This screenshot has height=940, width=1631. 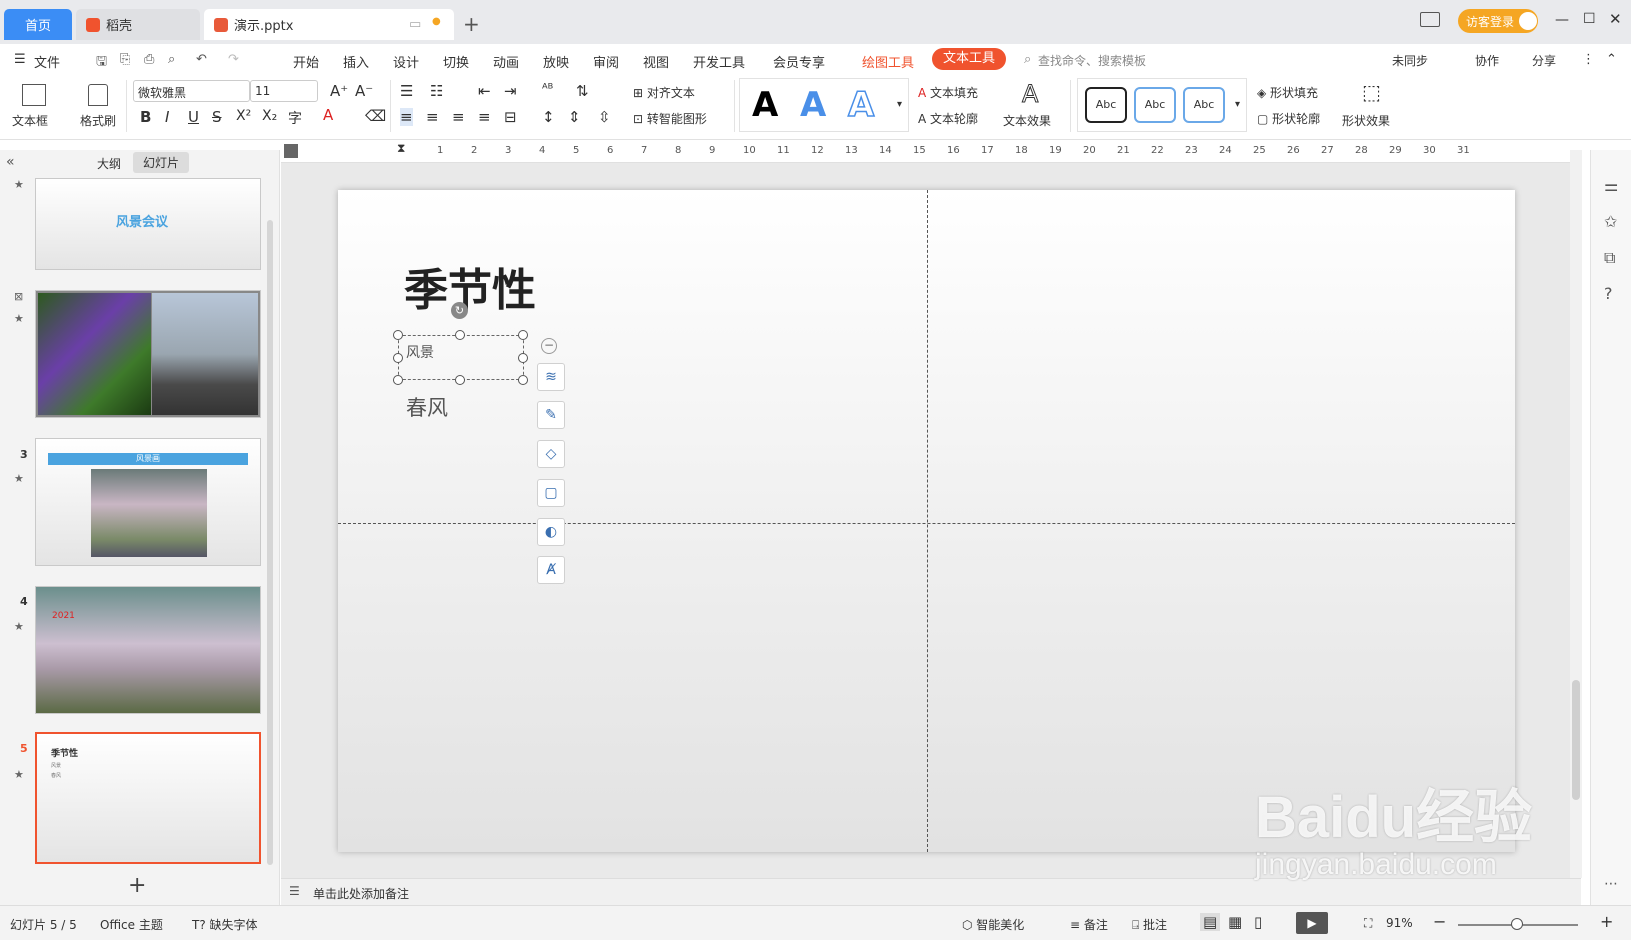 I want to click on outline-style-icon: ▢, so click(x=551, y=493).